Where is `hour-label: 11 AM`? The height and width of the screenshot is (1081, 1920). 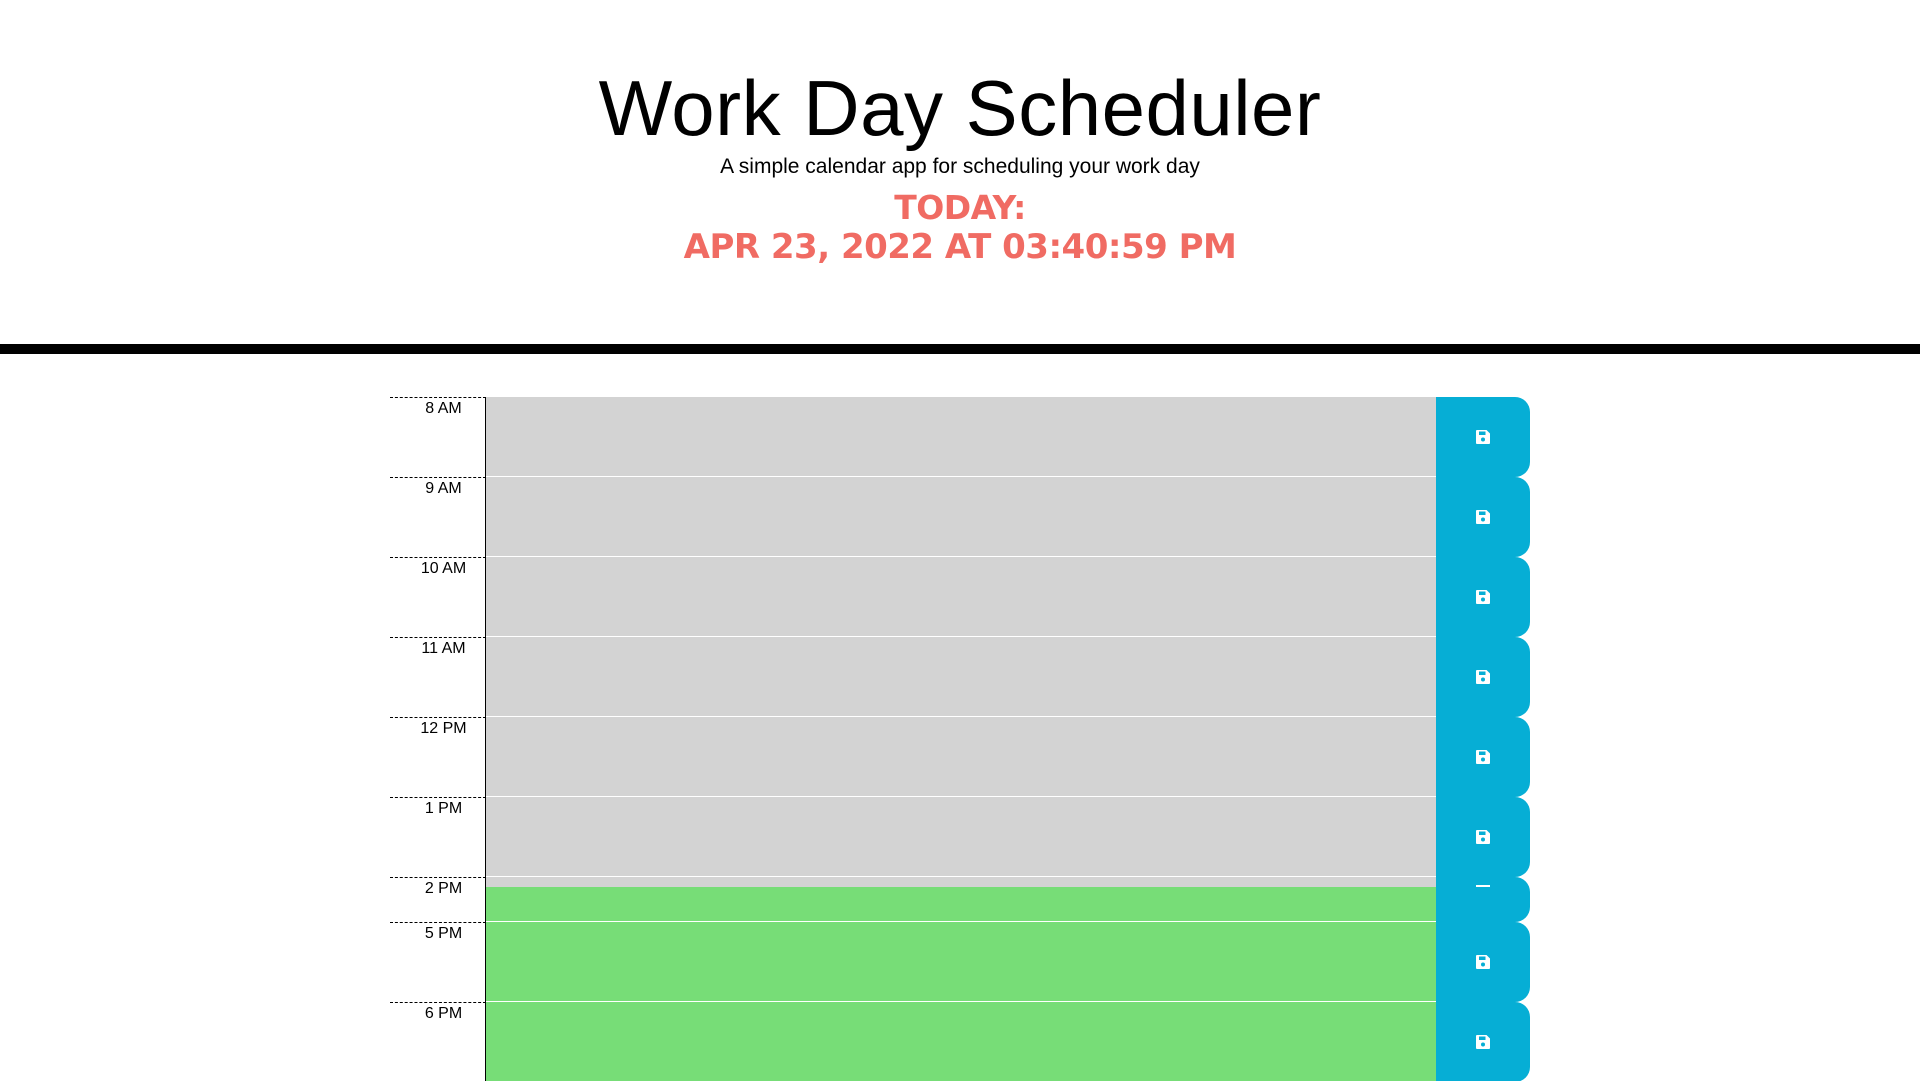
hour-label: 11 AM is located at coordinates (438, 677).